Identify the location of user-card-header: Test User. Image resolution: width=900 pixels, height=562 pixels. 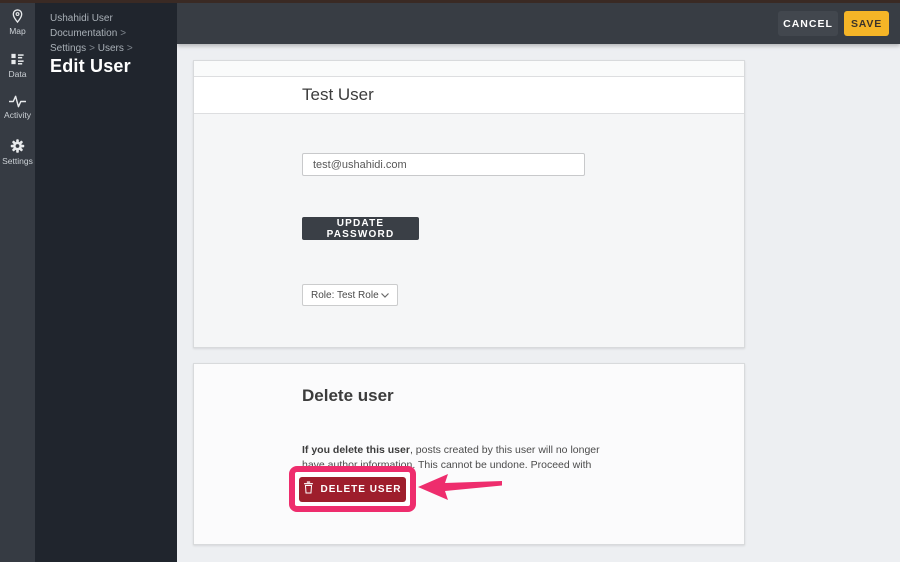
(469, 95).